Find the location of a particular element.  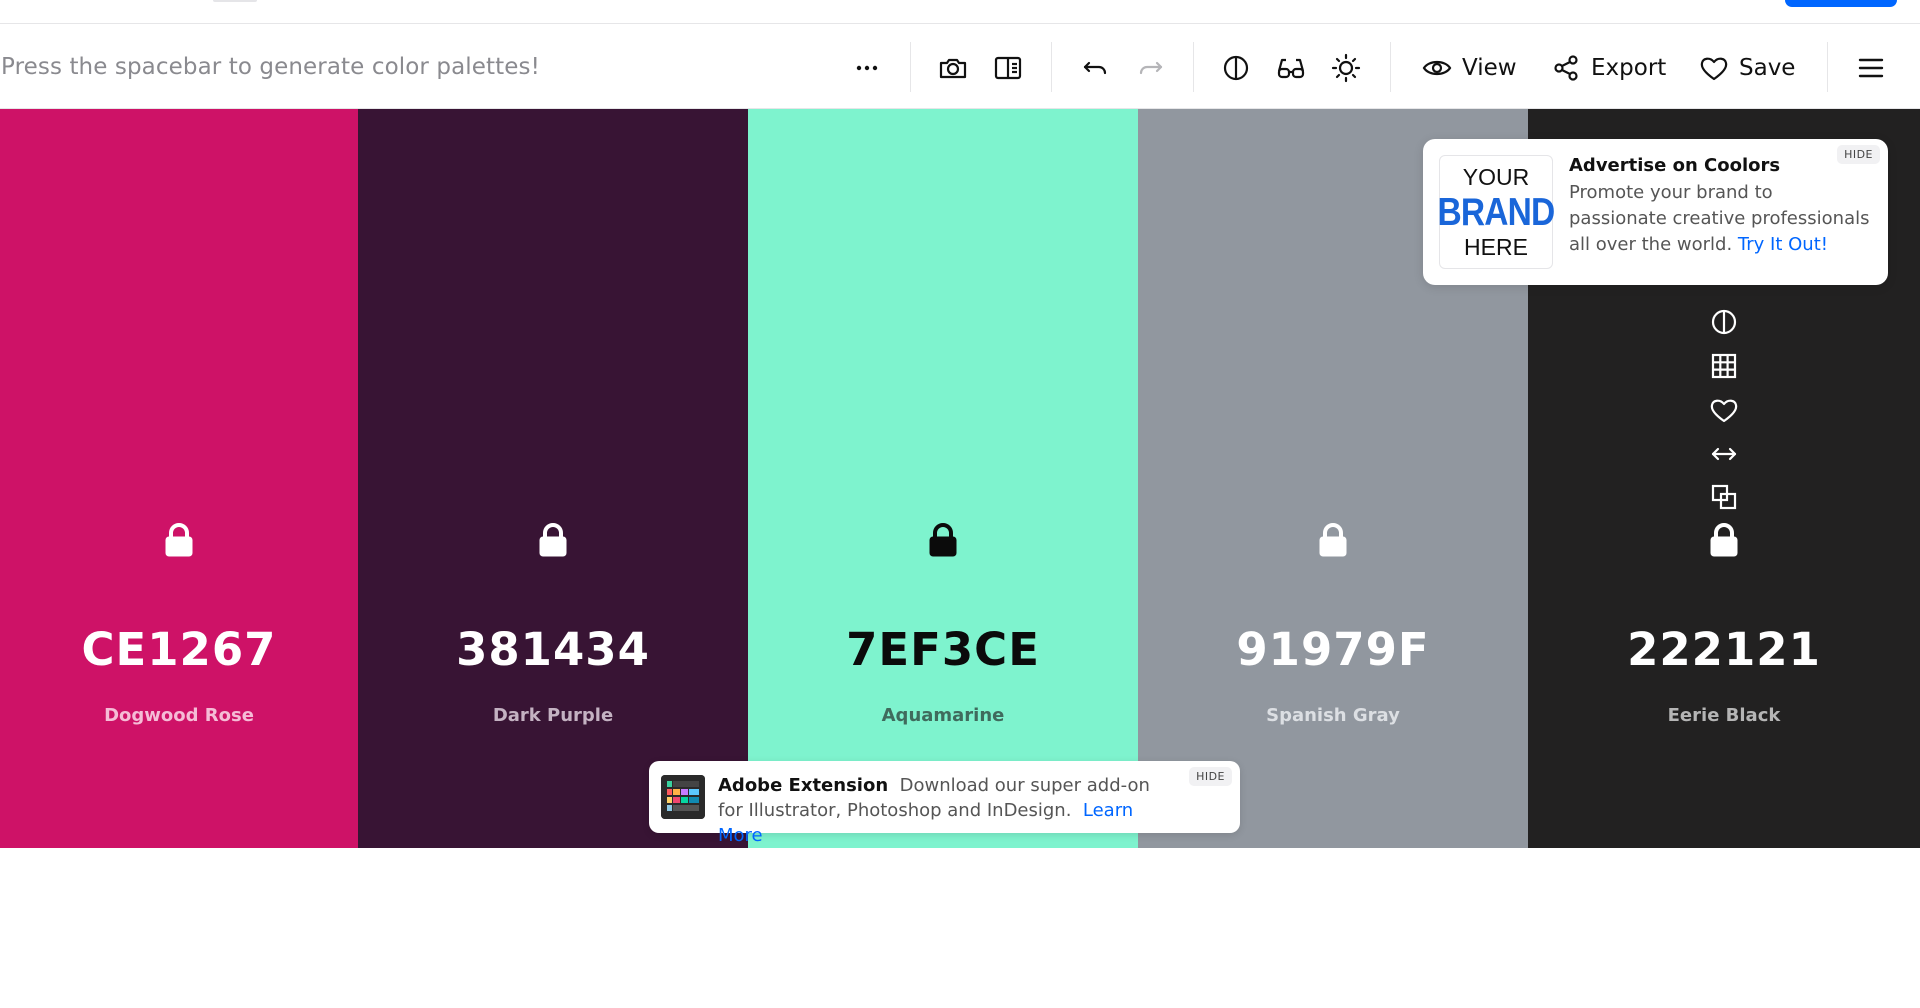

ad-title: Advertise on Coolors is located at coordinates (1674, 165).